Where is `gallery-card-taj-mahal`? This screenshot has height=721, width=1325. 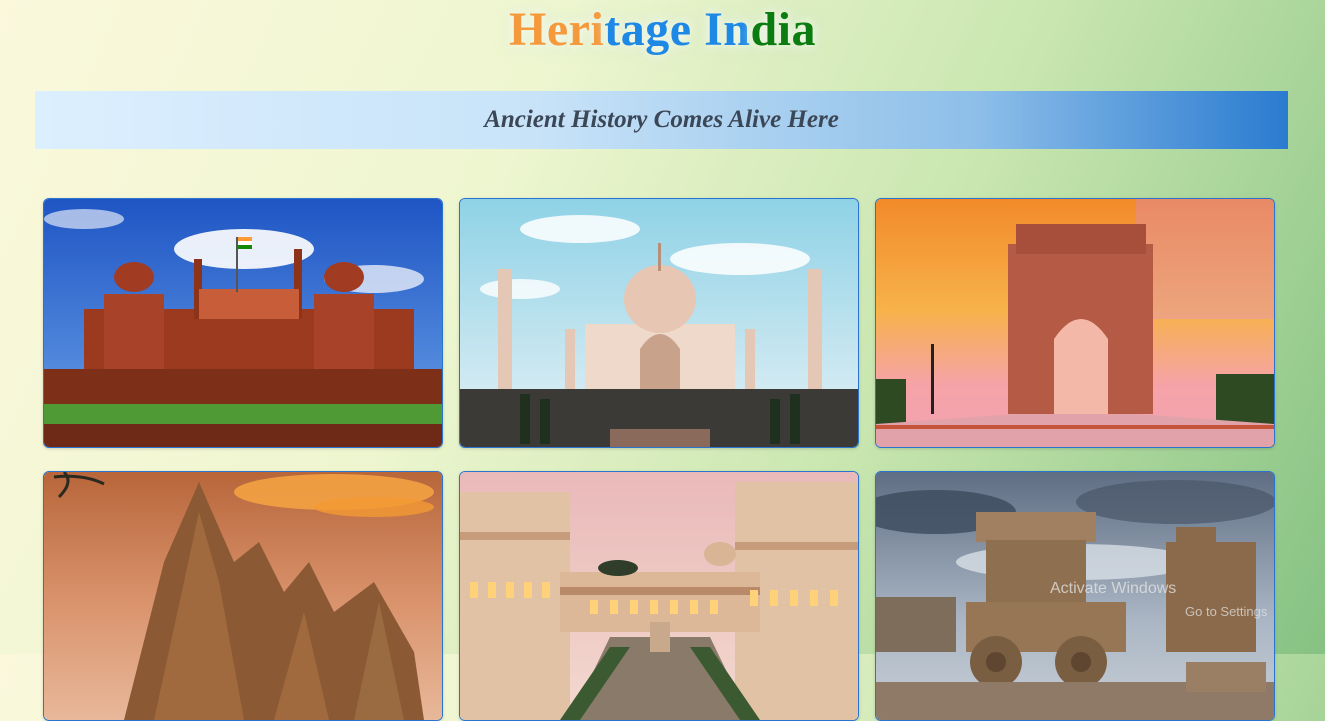
gallery-card-taj-mahal is located at coordinates (659, 323).